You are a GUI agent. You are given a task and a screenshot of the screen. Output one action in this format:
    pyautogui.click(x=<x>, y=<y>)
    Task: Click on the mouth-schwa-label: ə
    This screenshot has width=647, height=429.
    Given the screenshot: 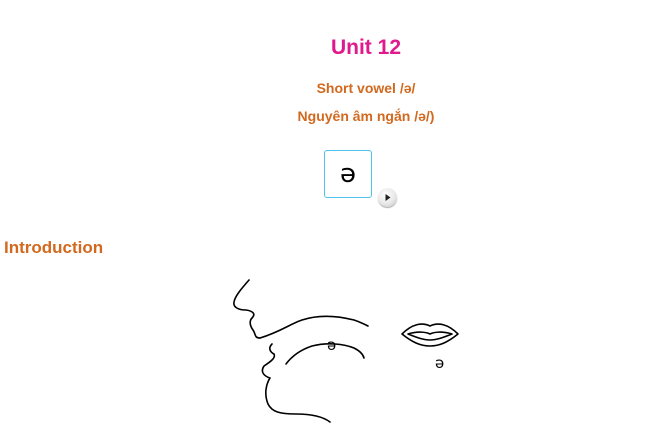 What is the action you would take?
    pyautogui.click(x=331, y=345)
    